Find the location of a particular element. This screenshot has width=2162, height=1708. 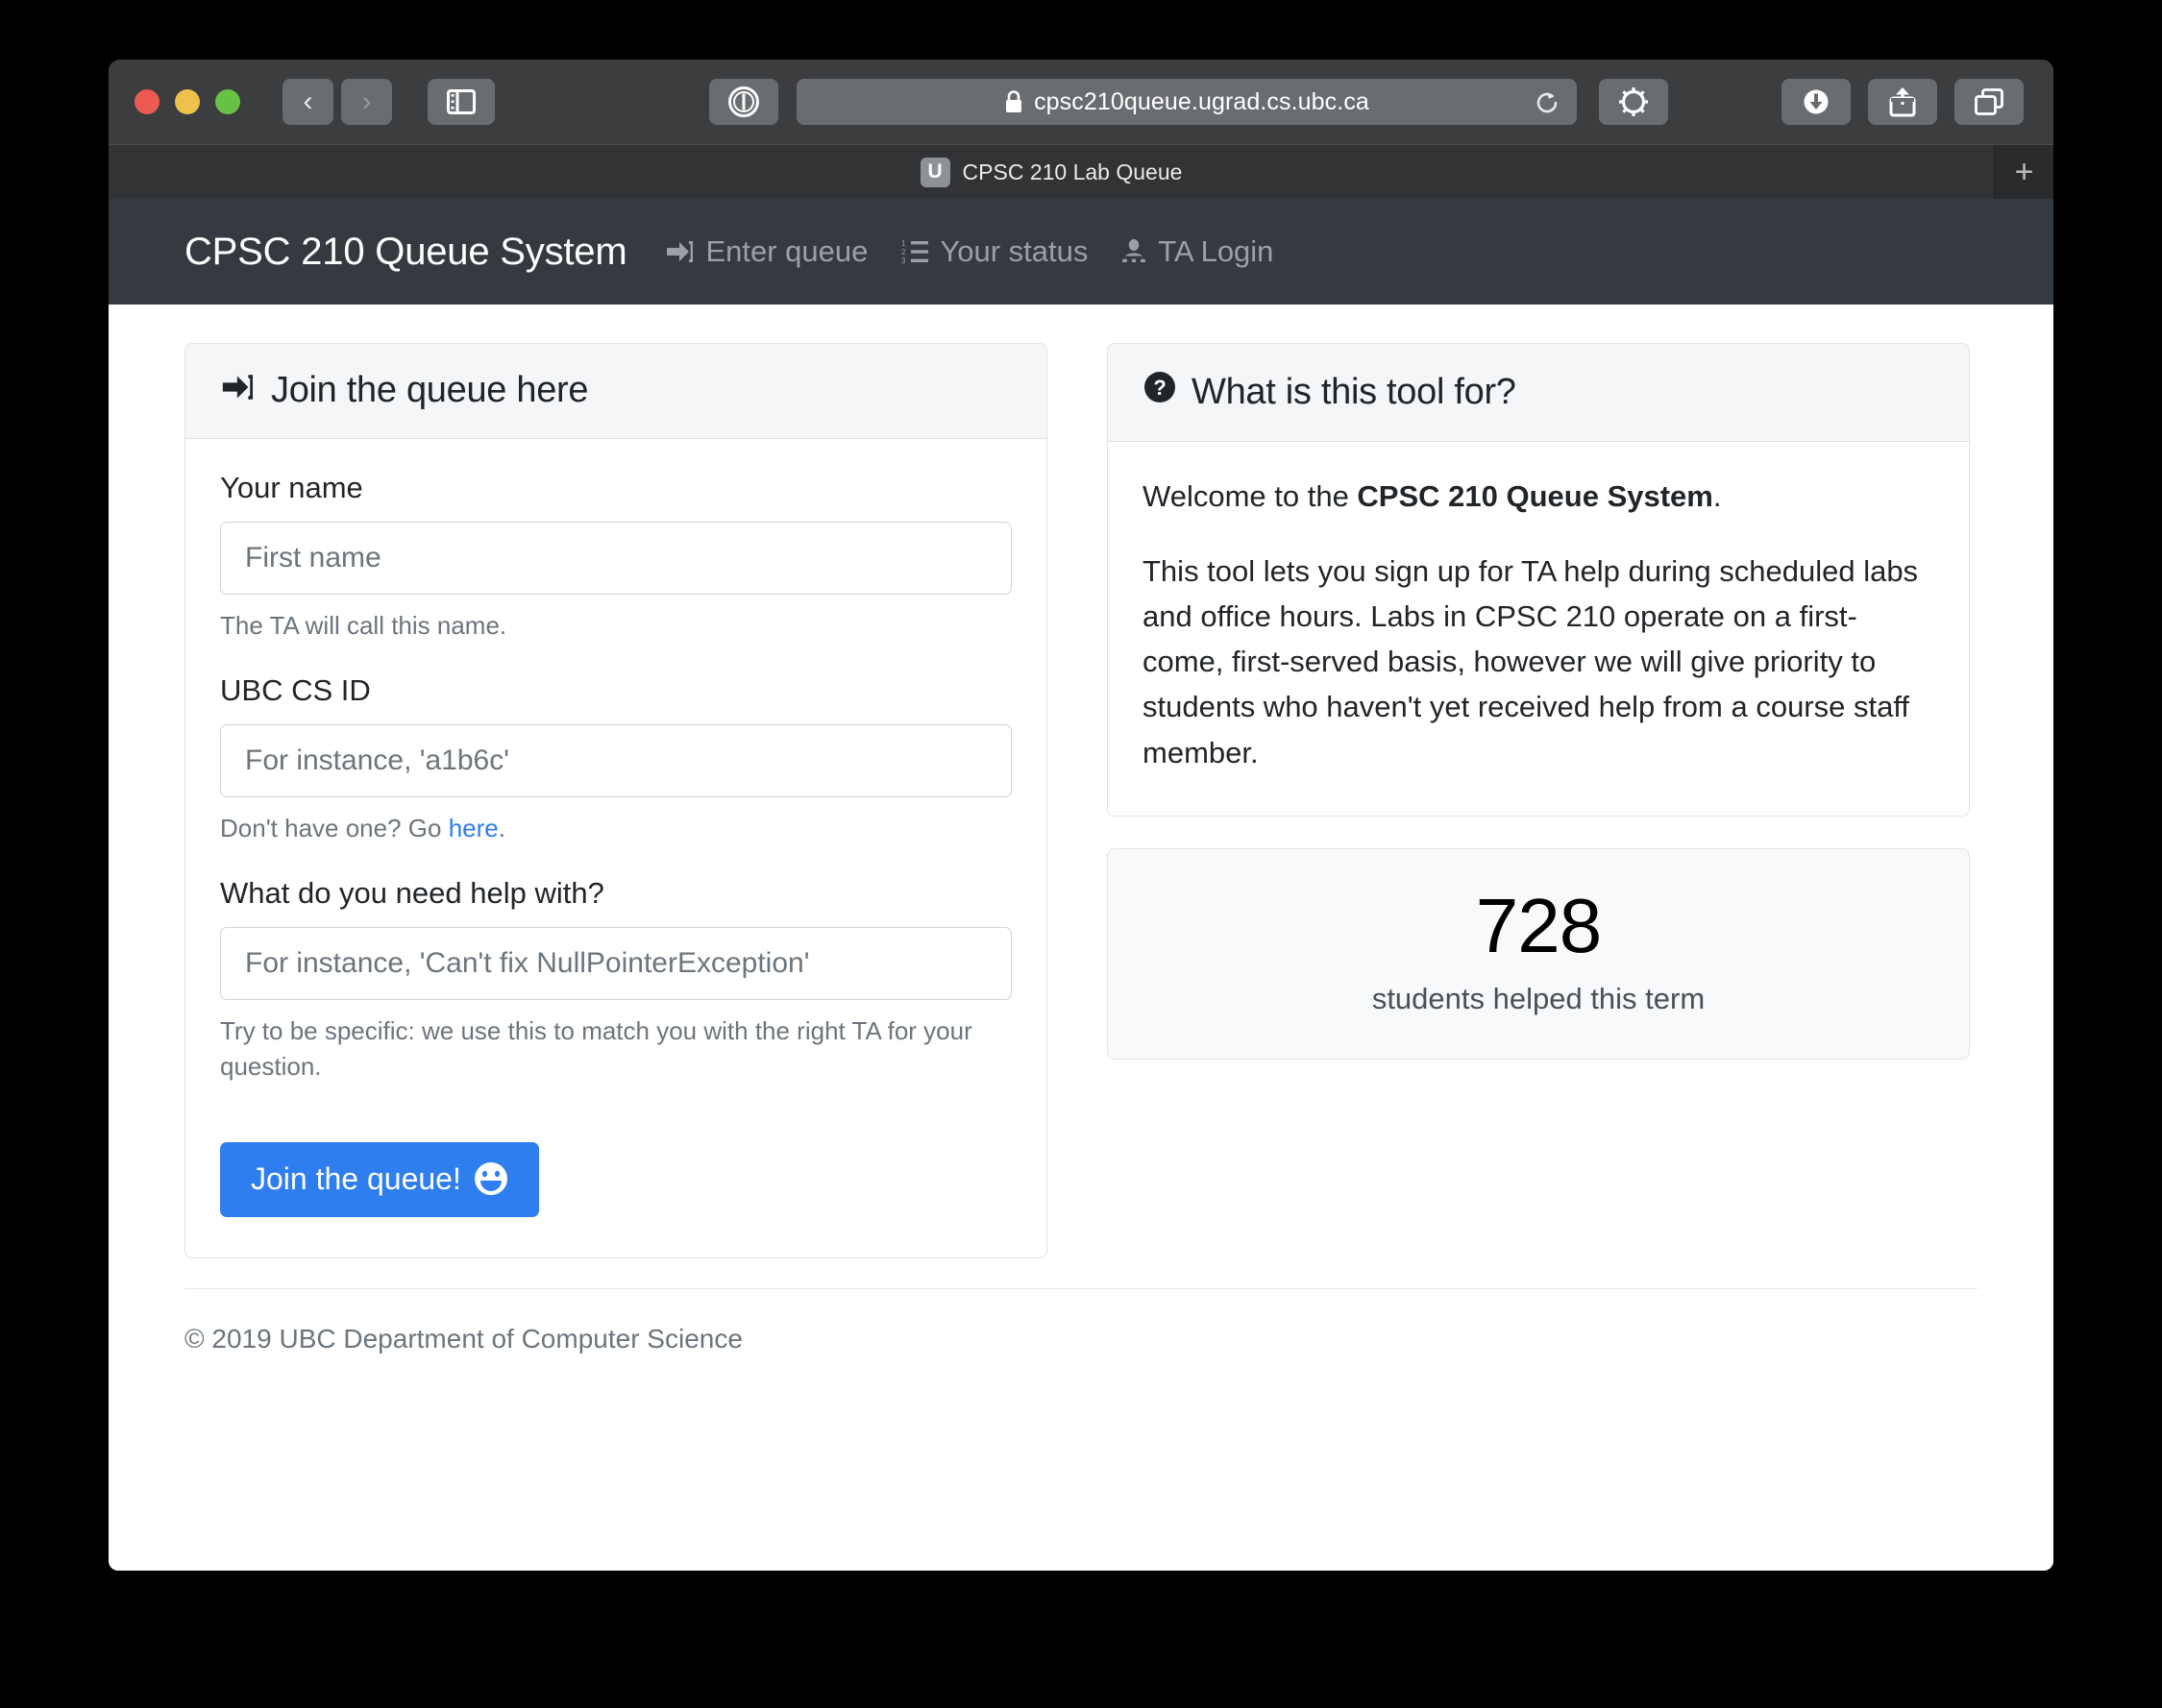

cs-id-help-text: Don't have one? Go here. is located at coordinates (616, 828).